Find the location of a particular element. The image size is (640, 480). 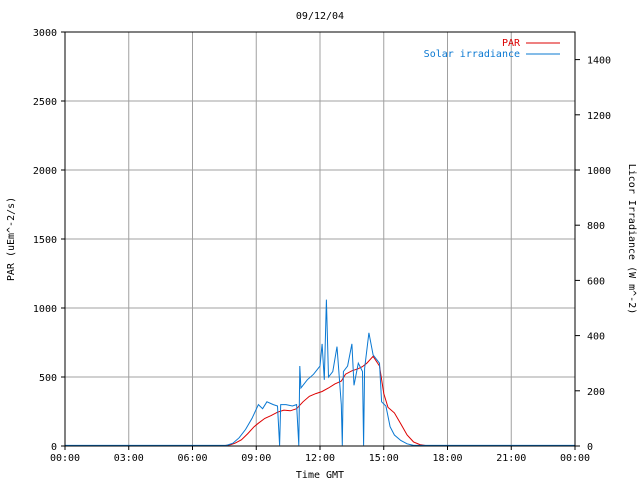

legend-label: PAR is located at coordinates (511, 43).